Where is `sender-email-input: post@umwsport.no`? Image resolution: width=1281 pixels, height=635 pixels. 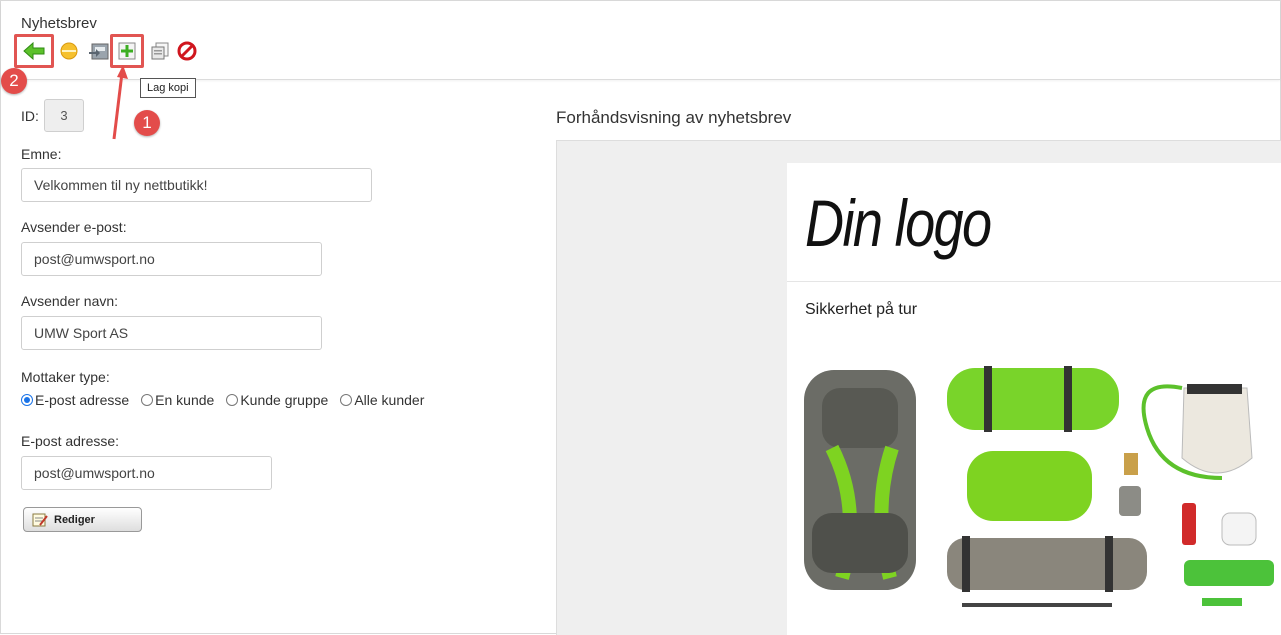
sender-email-input: post@umwsport.no is located at coordinates (171, 259).